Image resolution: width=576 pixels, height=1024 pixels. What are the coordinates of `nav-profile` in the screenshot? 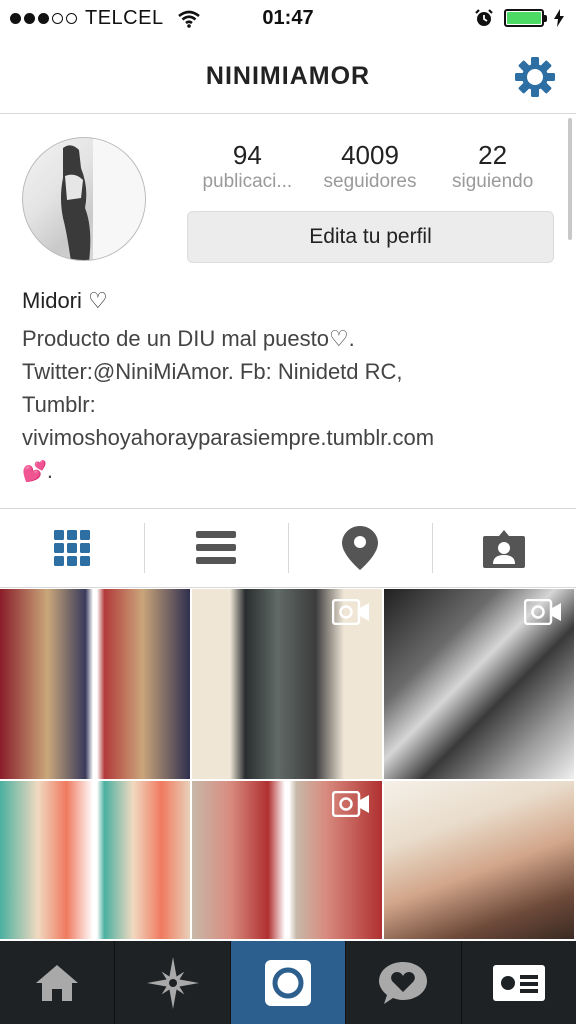 It's located at (518, 982).